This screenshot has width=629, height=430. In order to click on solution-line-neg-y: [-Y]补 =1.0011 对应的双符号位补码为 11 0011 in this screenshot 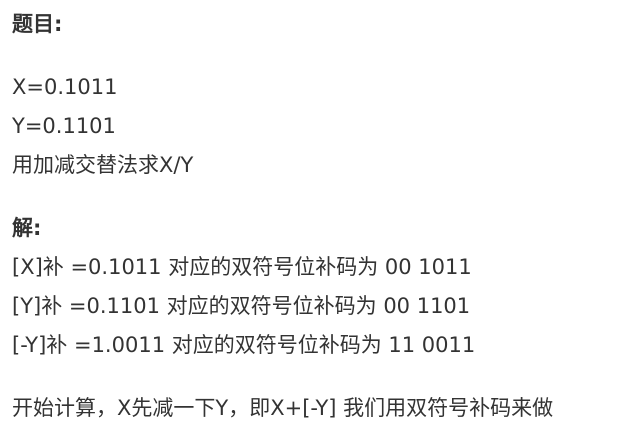, I will do `click(244, 345)`.